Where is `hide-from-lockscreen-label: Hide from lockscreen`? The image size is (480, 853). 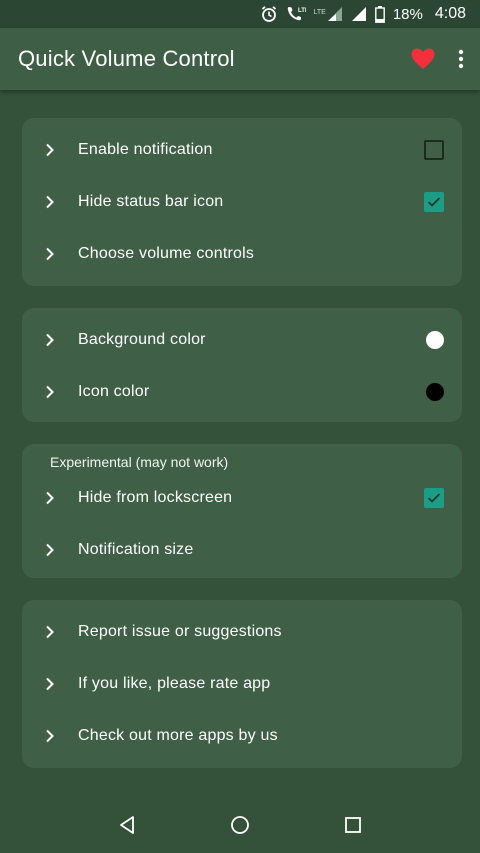
hide-from-lockscreen-label: Hide from lockscreen is located at coordinates (155, 497).